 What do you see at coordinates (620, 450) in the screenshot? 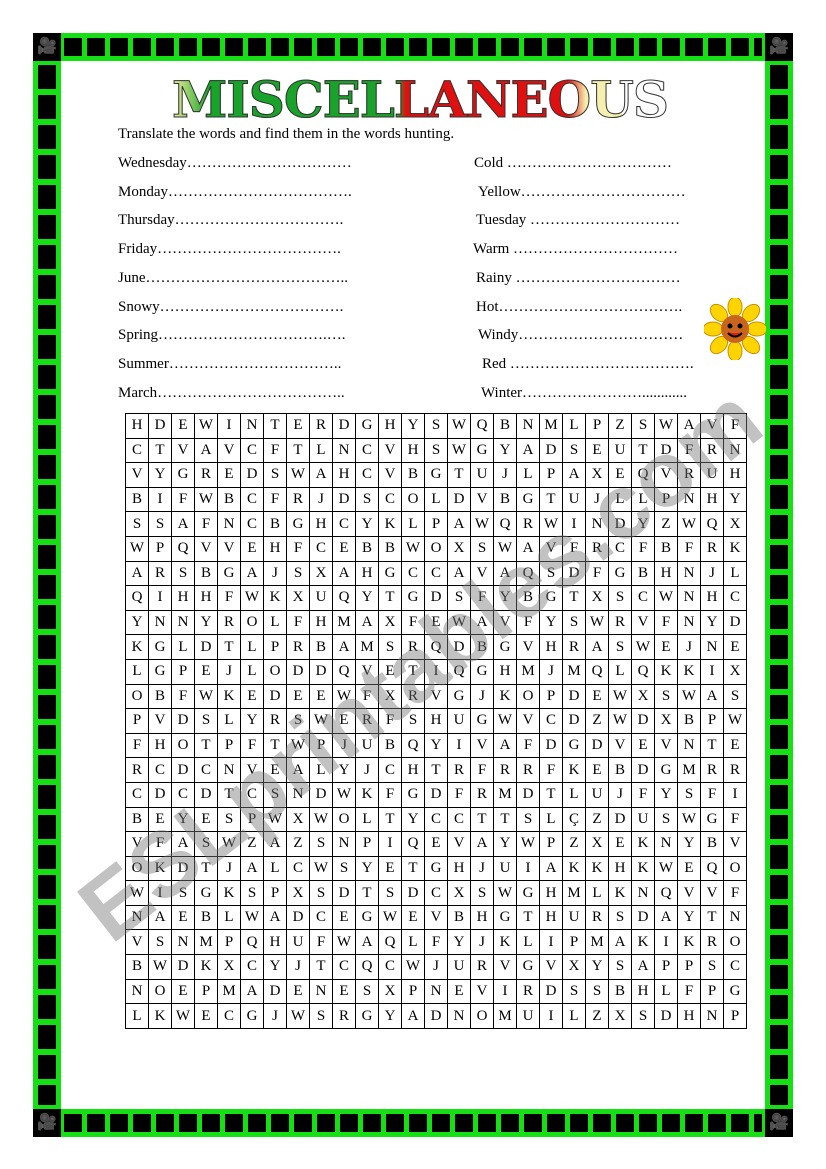
I see `grid-cell: U` at bounding box center [620, 450].